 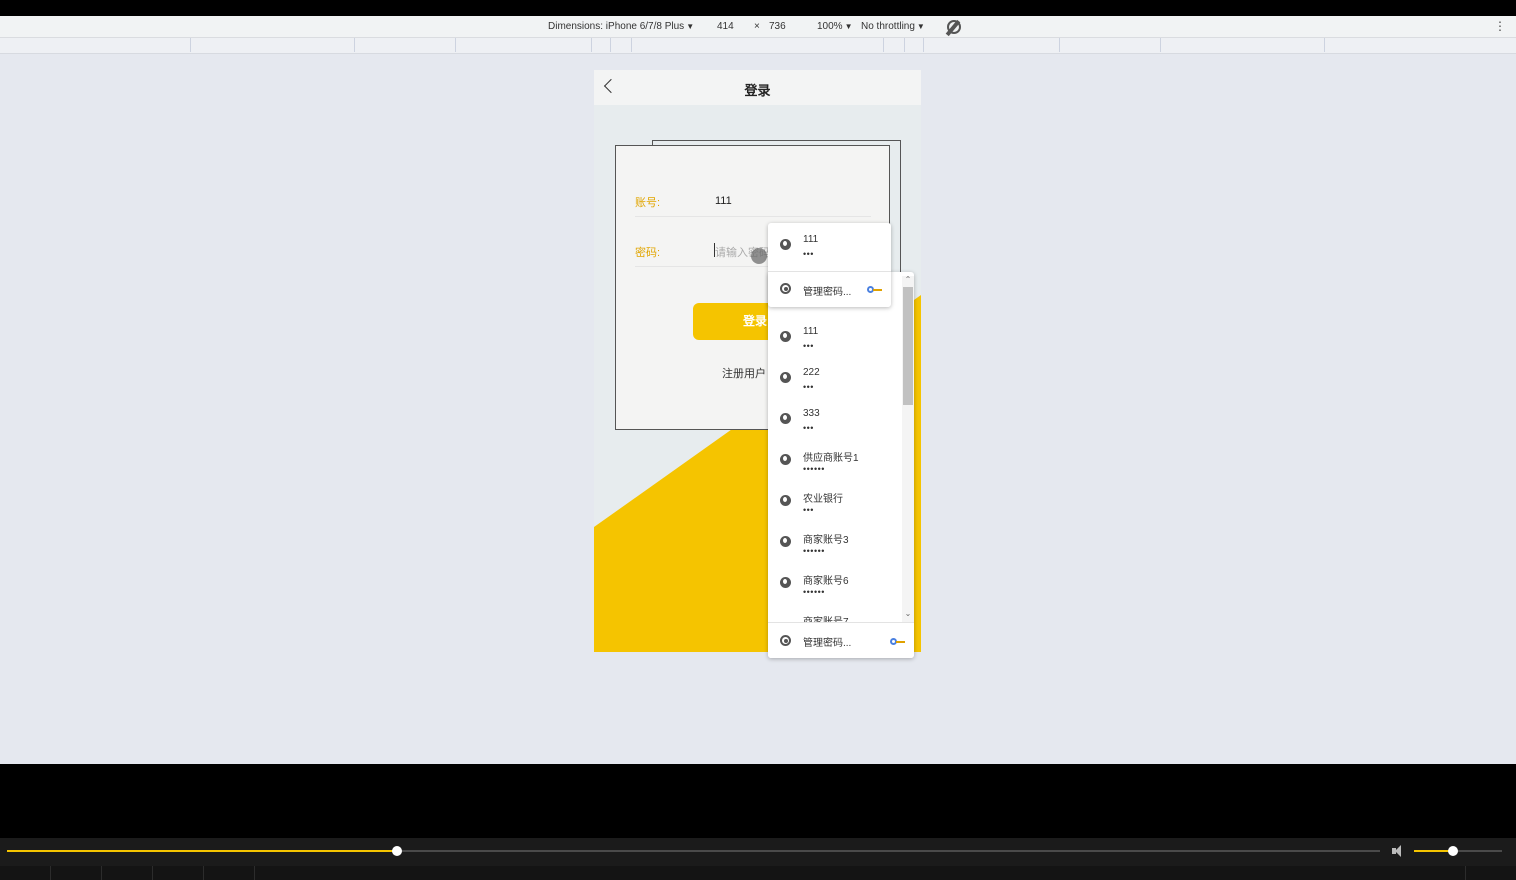 What do you see at coordinates (758, 46) in the screenshot?
I see `media-query-ruler` at bounding box center [758, 46].